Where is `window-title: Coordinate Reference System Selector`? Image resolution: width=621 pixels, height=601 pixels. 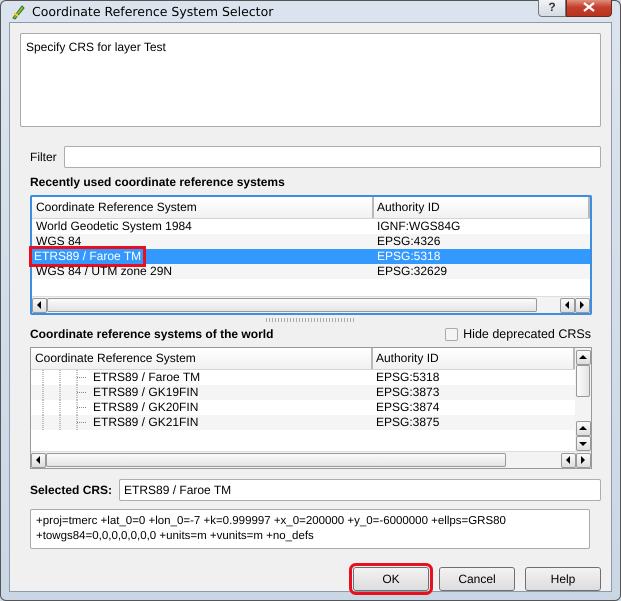 window-title: Coordinate Reference System Selector is located at coordinates (153, 11).